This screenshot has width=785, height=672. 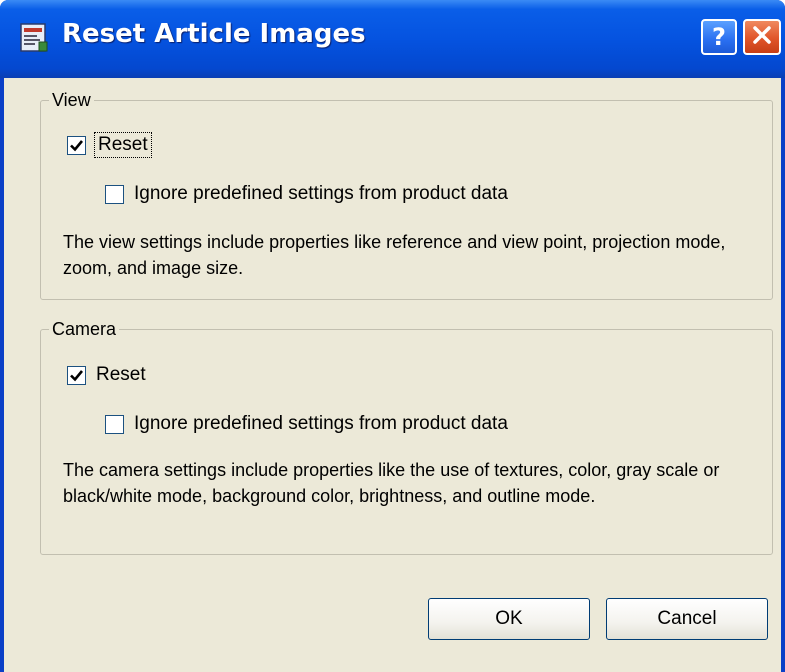 I want to click on camera-reset-checkbox: Reset, so click(x=106, y=375).